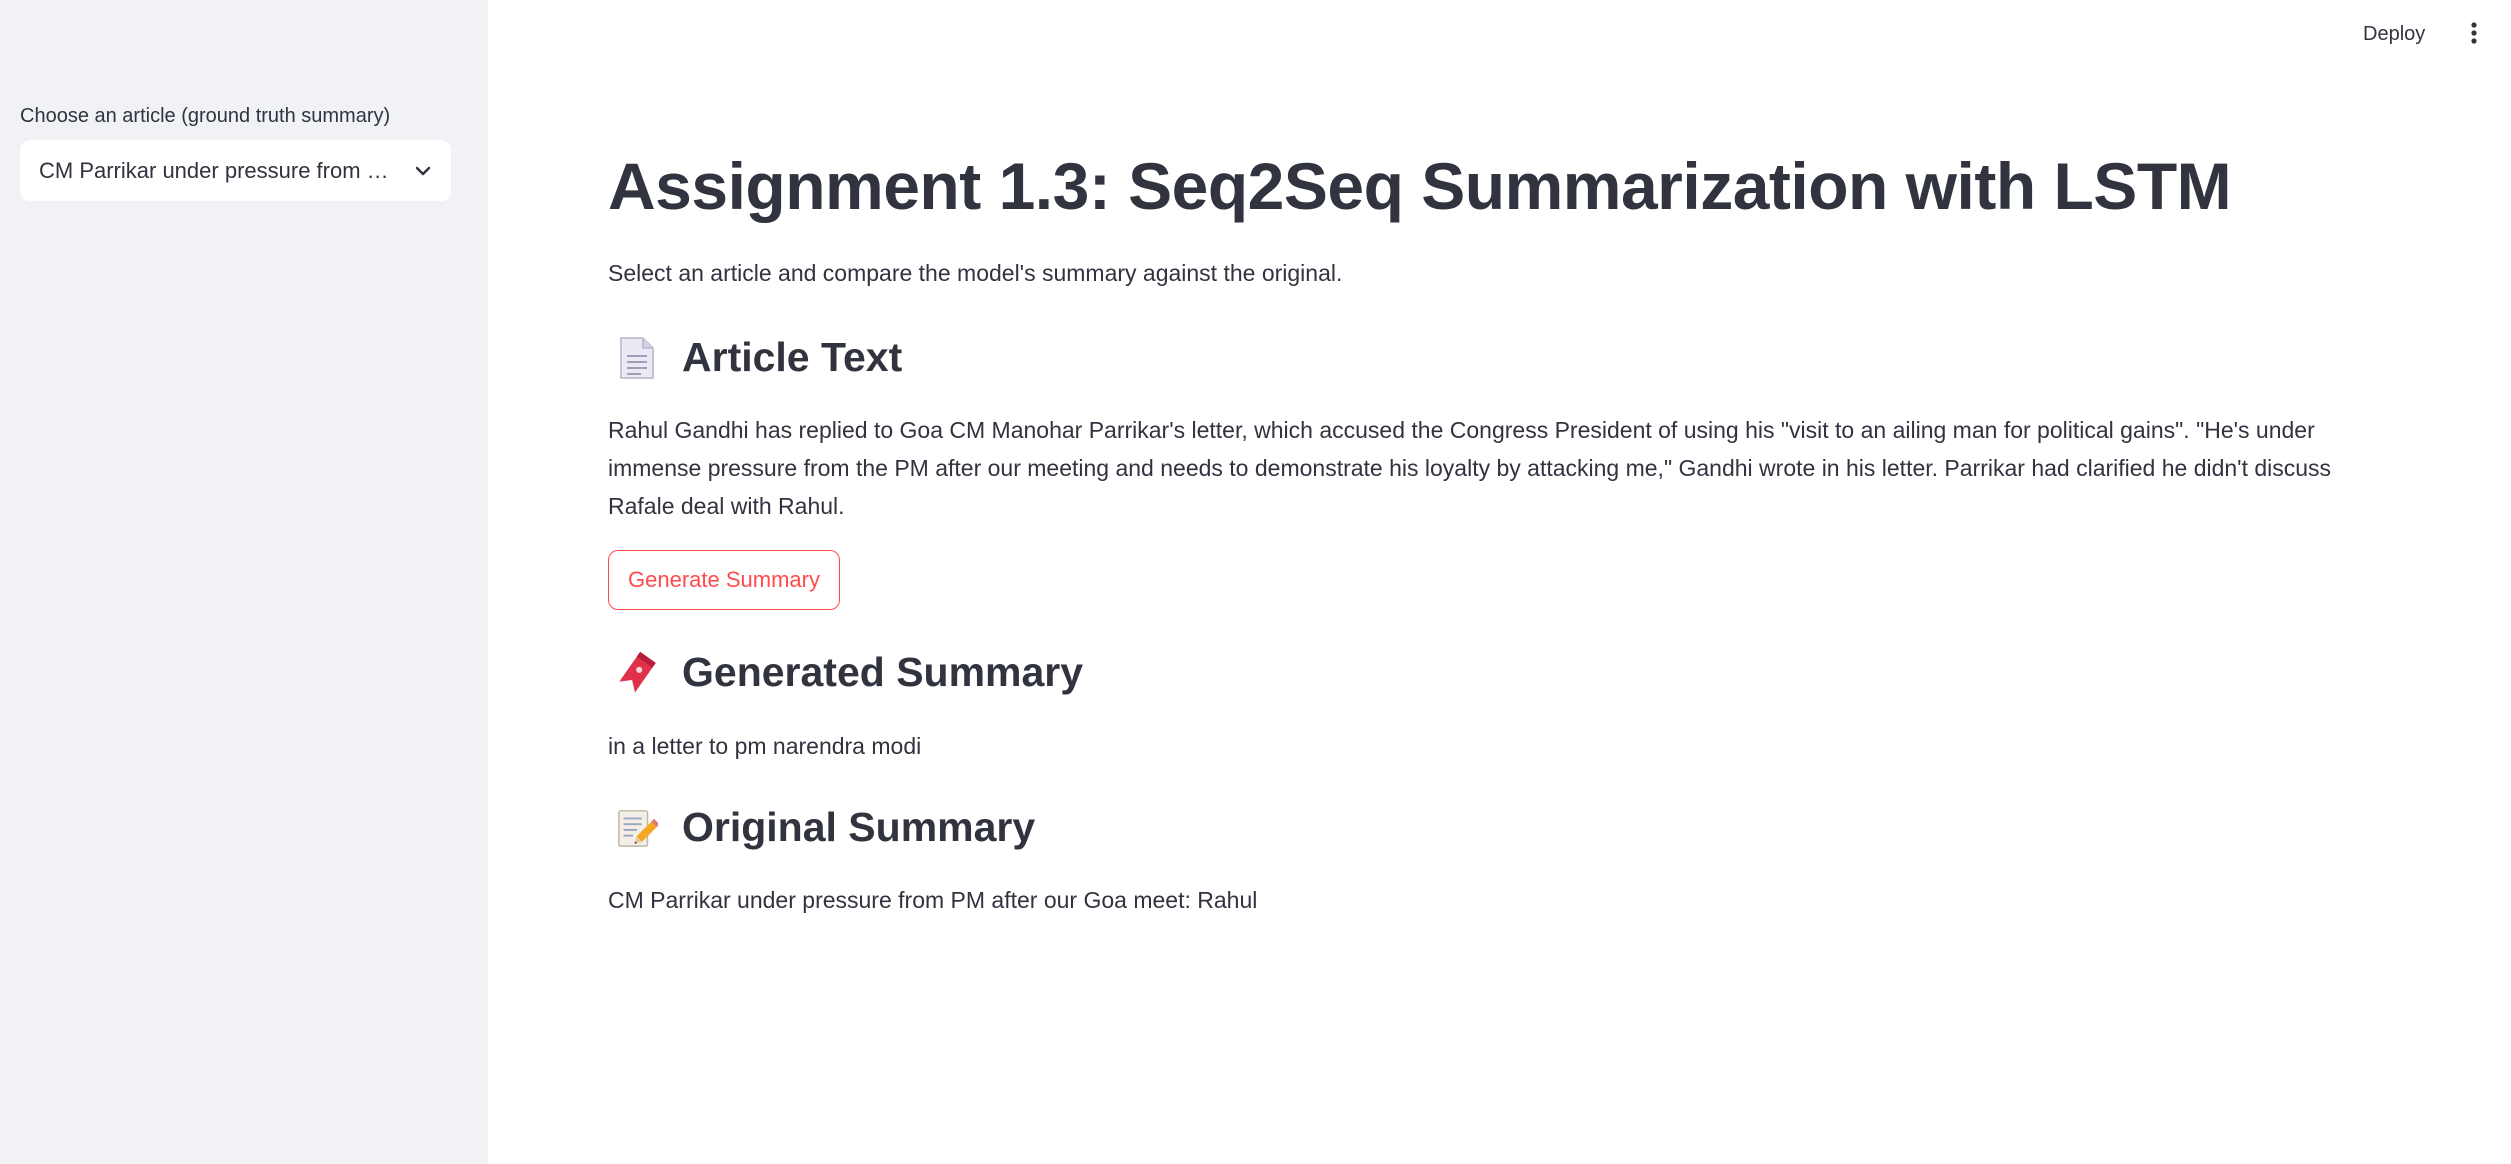 The height and width of the screenshot is (1164, 2511). I want to click on page-facing-up-icon, so click(637, 358).